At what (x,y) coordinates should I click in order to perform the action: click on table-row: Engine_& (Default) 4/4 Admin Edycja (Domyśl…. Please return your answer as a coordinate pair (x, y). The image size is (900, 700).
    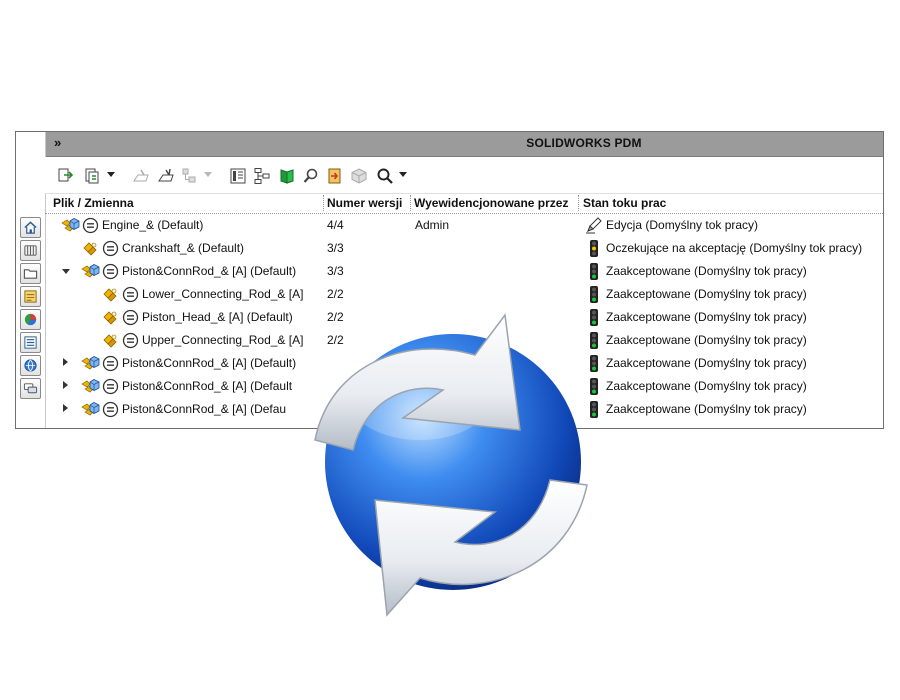
    Looking at the image, I should click on (464, 225).